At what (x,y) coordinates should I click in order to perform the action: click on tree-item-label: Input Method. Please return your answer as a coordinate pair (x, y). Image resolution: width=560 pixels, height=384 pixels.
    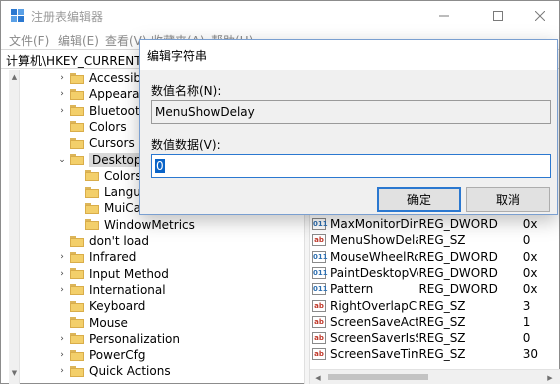
    Looking at the image, I should click on (129, 273).